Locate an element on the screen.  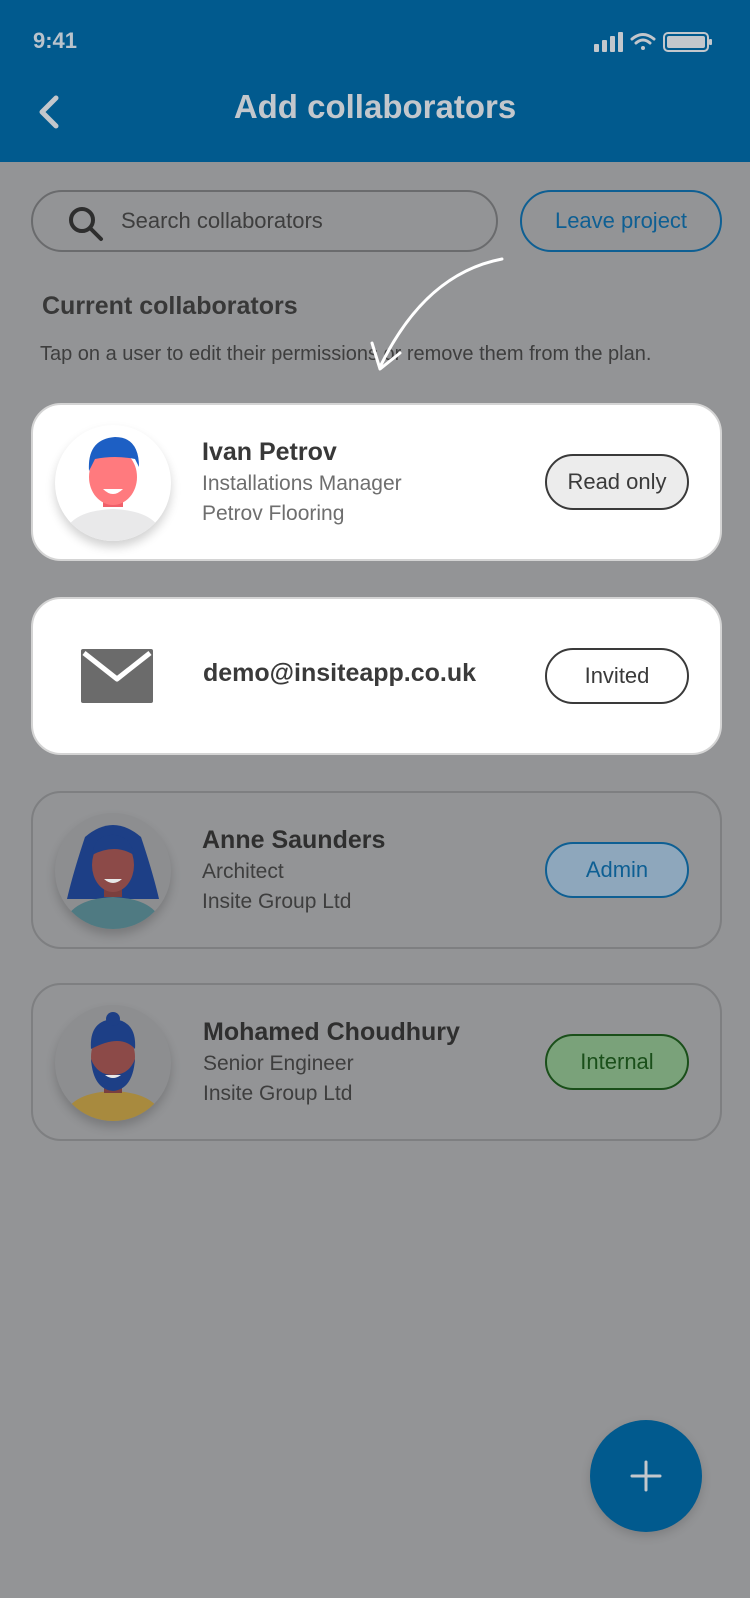
search-bar is located at coordinates (264, 221).